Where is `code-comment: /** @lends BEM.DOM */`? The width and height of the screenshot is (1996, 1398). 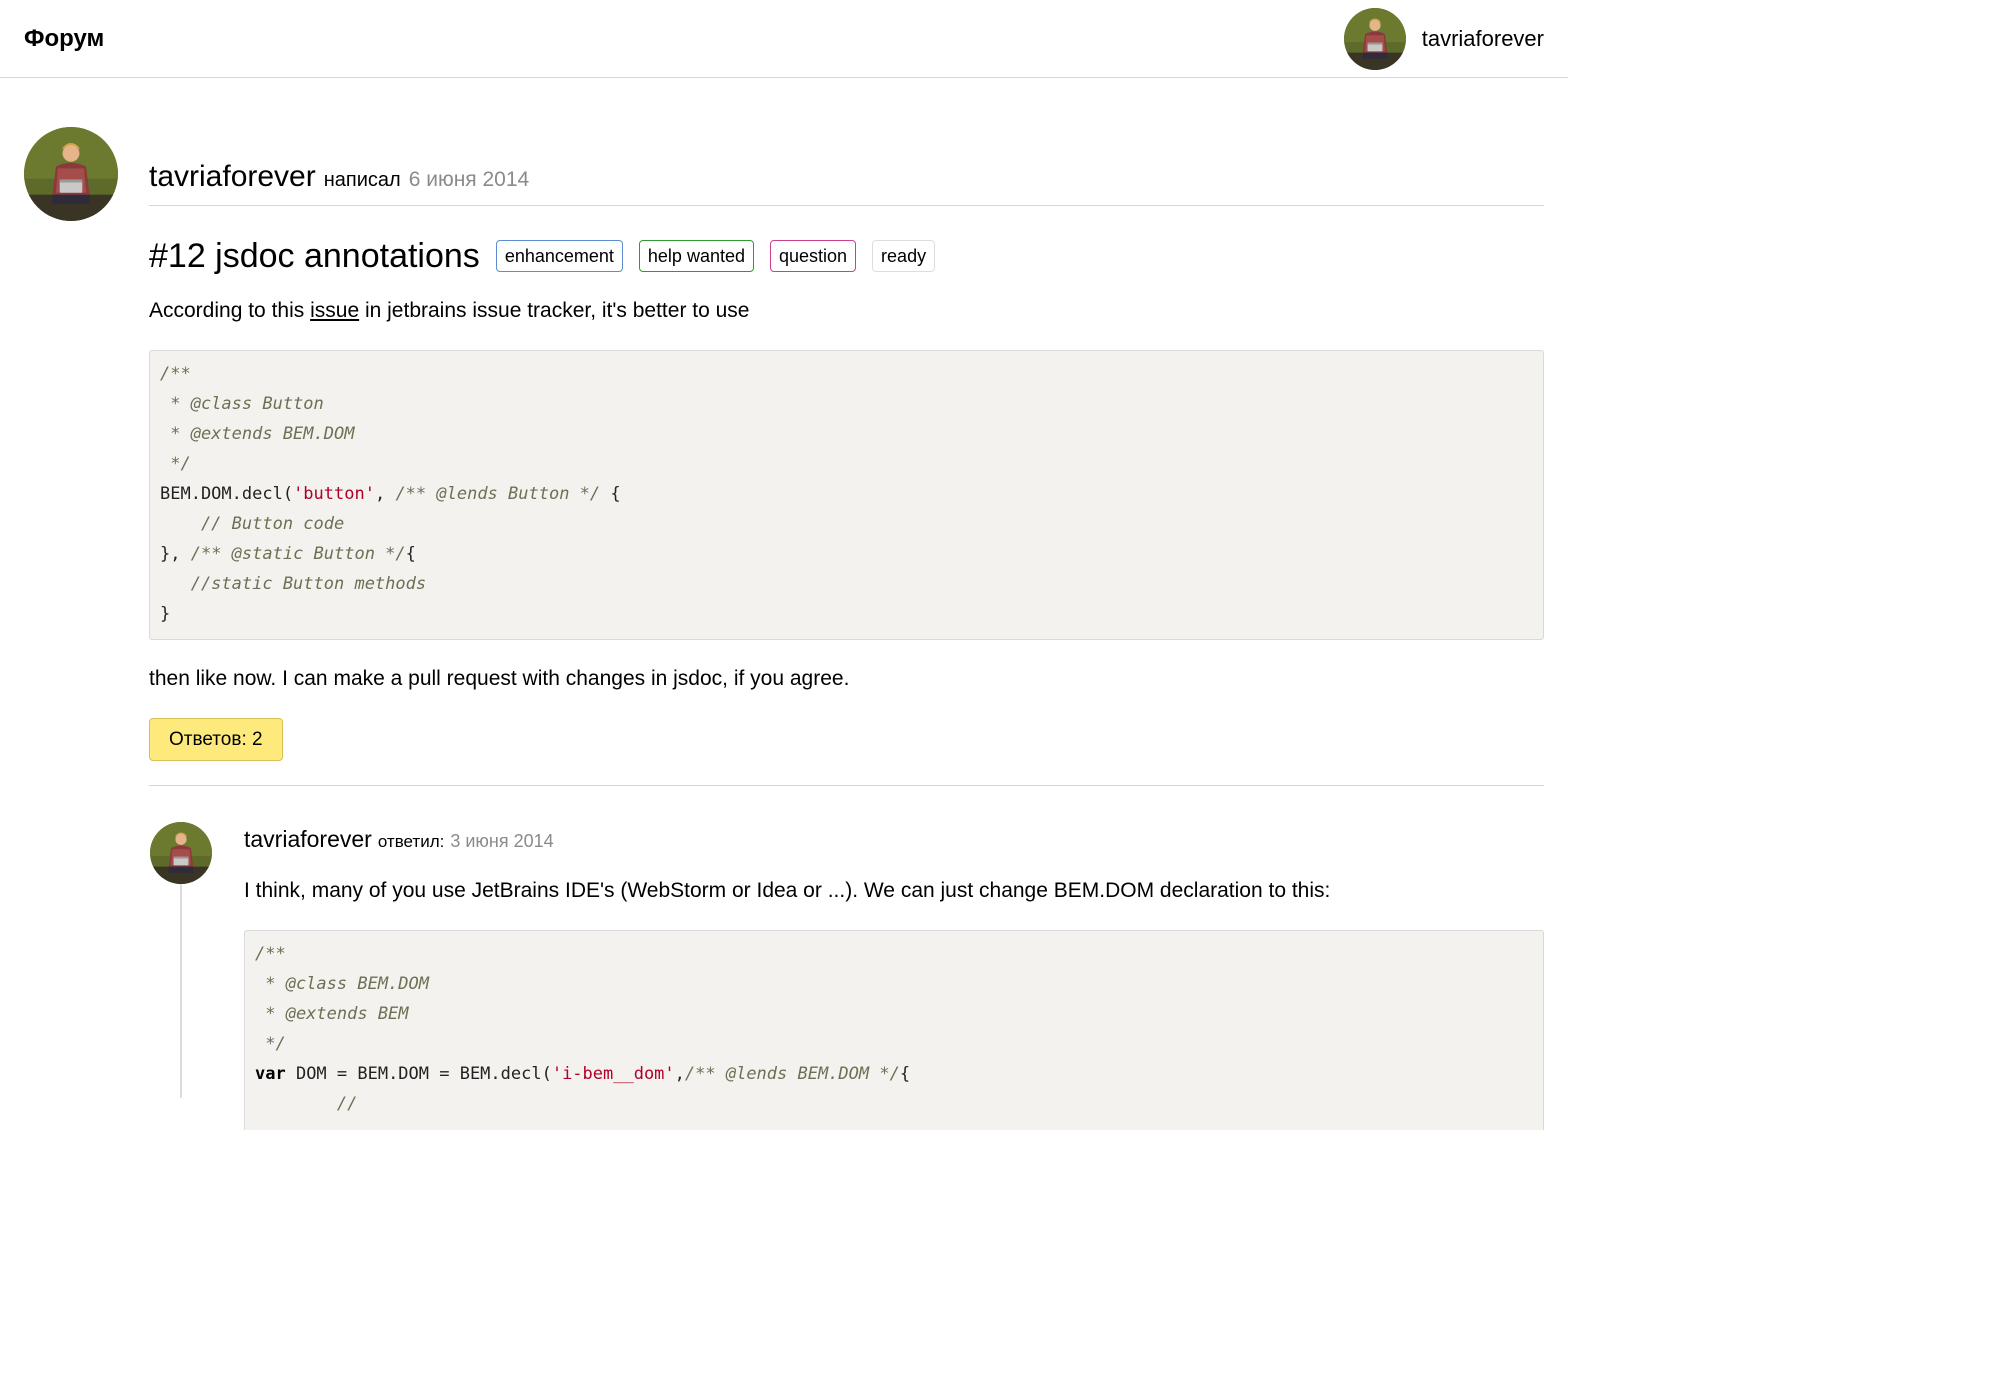 code-comment: /** @lends BEM.DOM */ is located at coordinates (792, 1074).